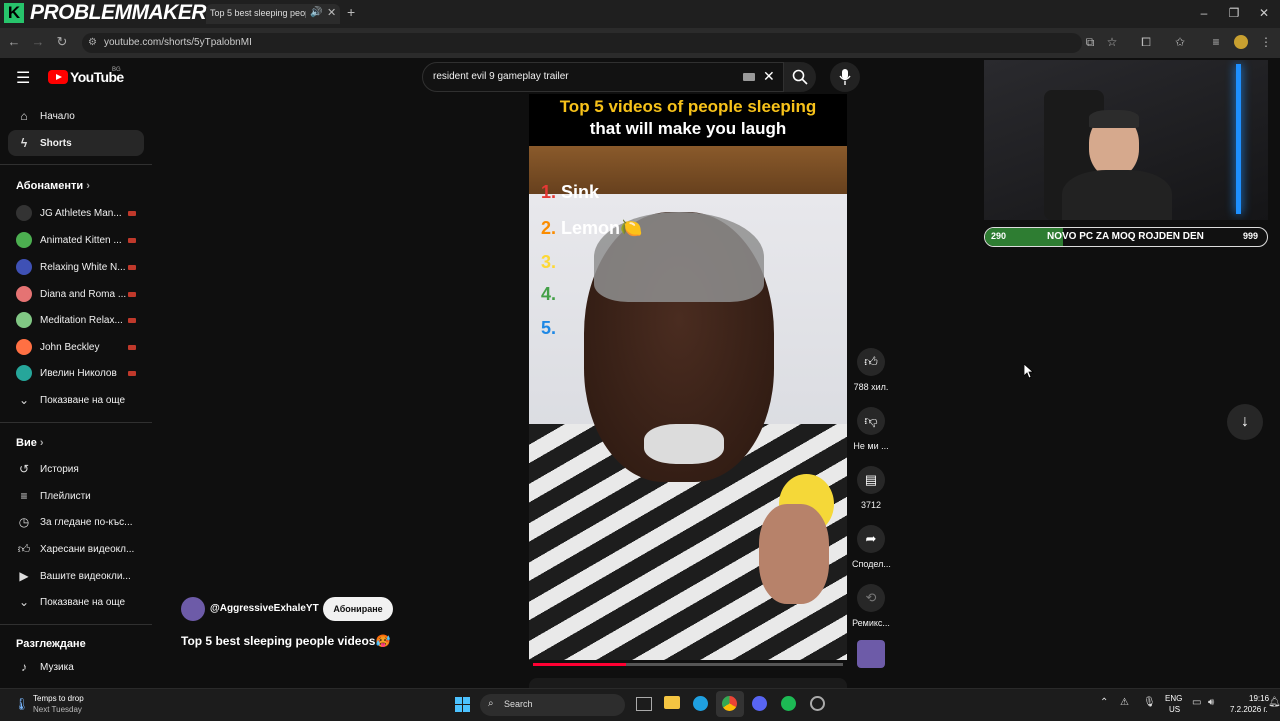  I want to click on weather-title: Temps to drop, so click(58, 698).